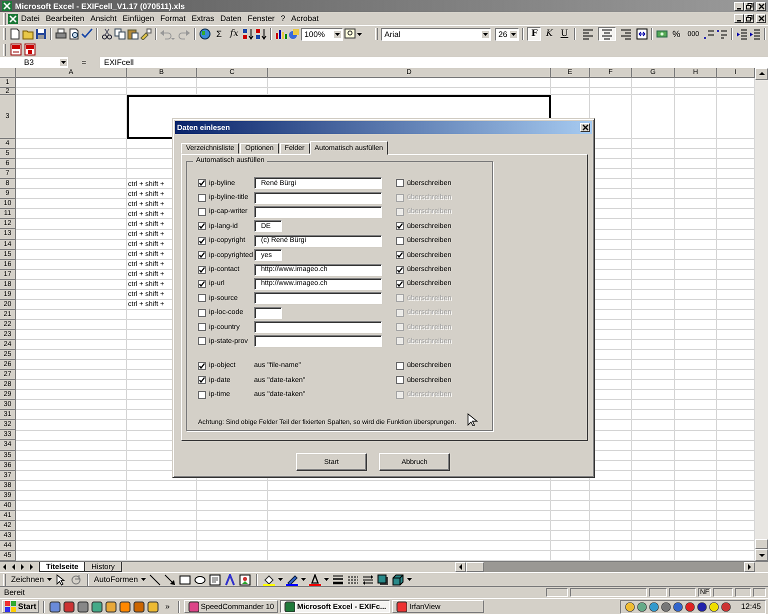  What do you see at coordinates (200, 580) in the screenshot?
I see `oval-icon` at bounding box center [200, 580].